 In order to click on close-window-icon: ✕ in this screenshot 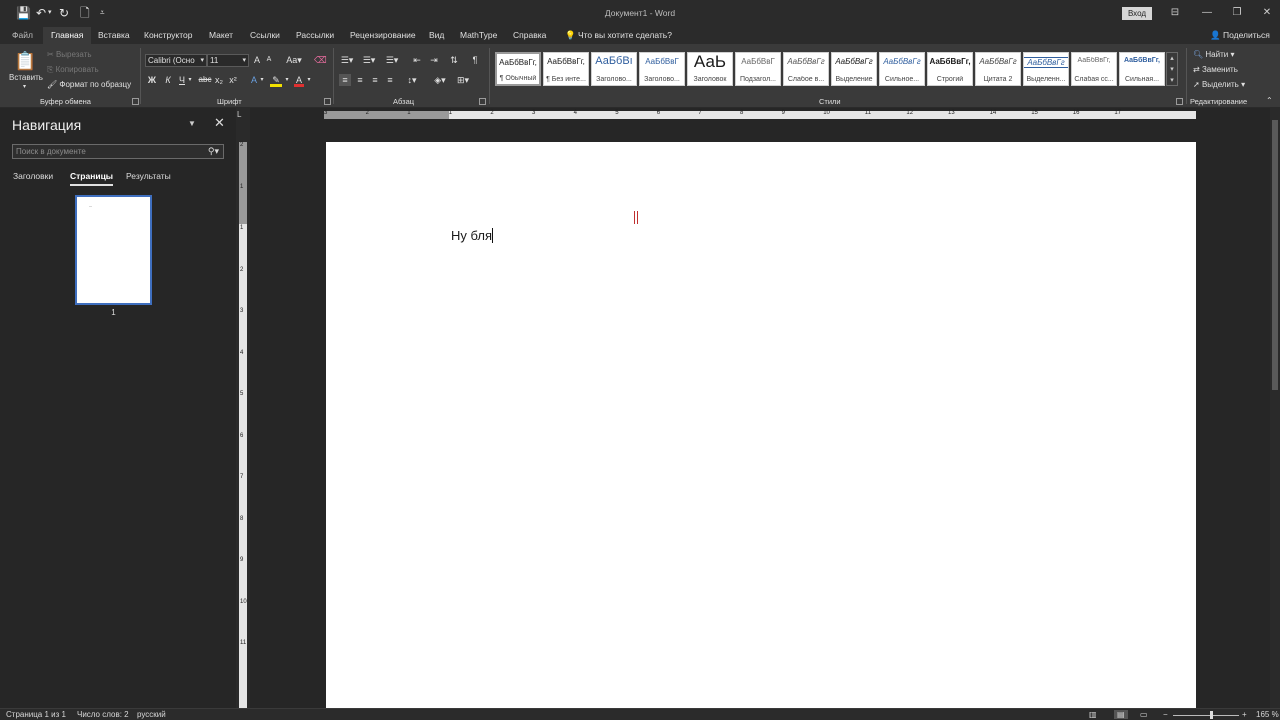, I will do `click(1267, 13)`.